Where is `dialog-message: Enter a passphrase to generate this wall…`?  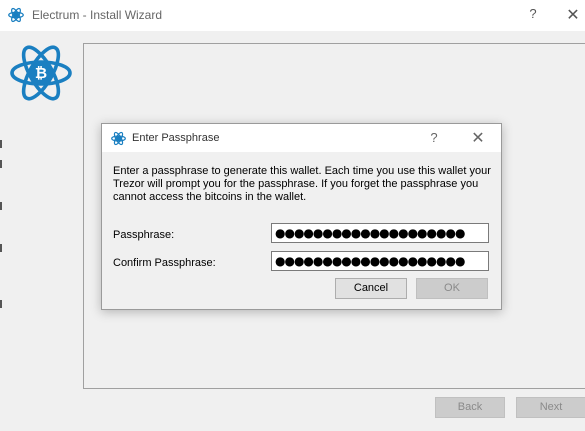 dialog-message: Enter a passphrase to generate this wall… is located at coordinates (302, 184).